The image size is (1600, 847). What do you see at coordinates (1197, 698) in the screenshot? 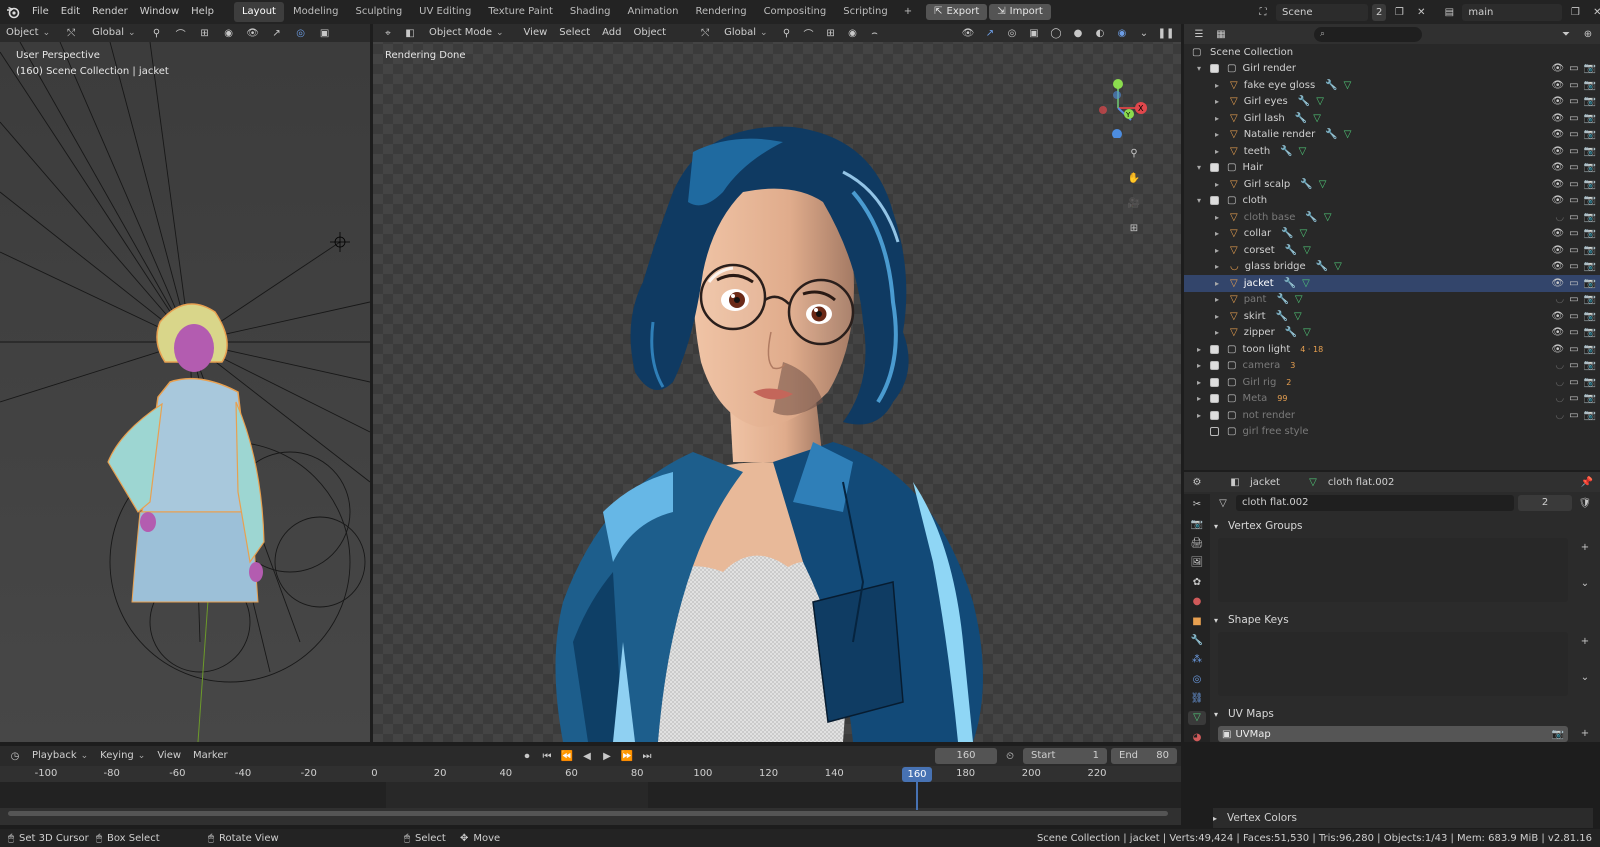
I see `constraints-tab-icon: ⛓` at bounding box center [1197, 698].